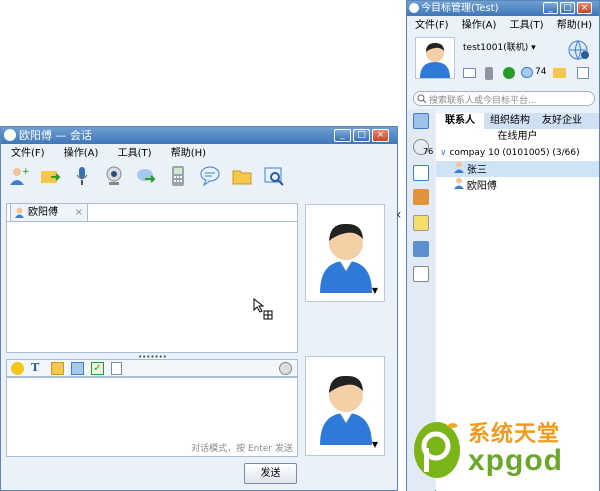 This screenshot has height=491, width=600. I want to click on group-label: compay 10 (0101005) (3/66), so click(514, 153).